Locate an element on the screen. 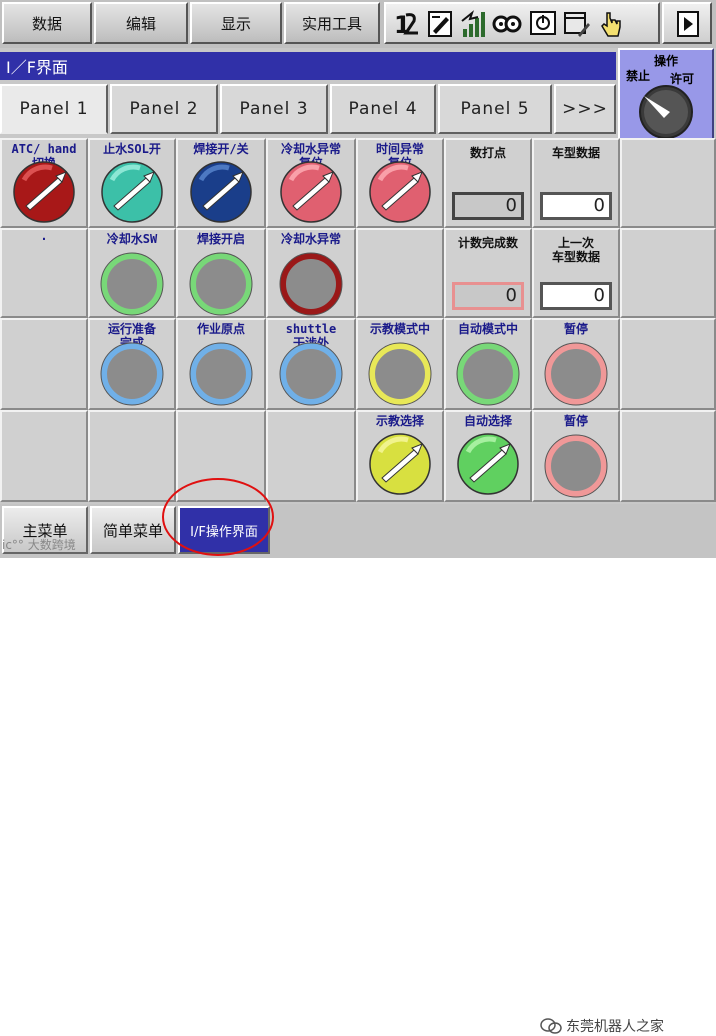 This screenshot has width=716, height=1036. io-cell: 数打点 0 is located at coordinates (488, 183).